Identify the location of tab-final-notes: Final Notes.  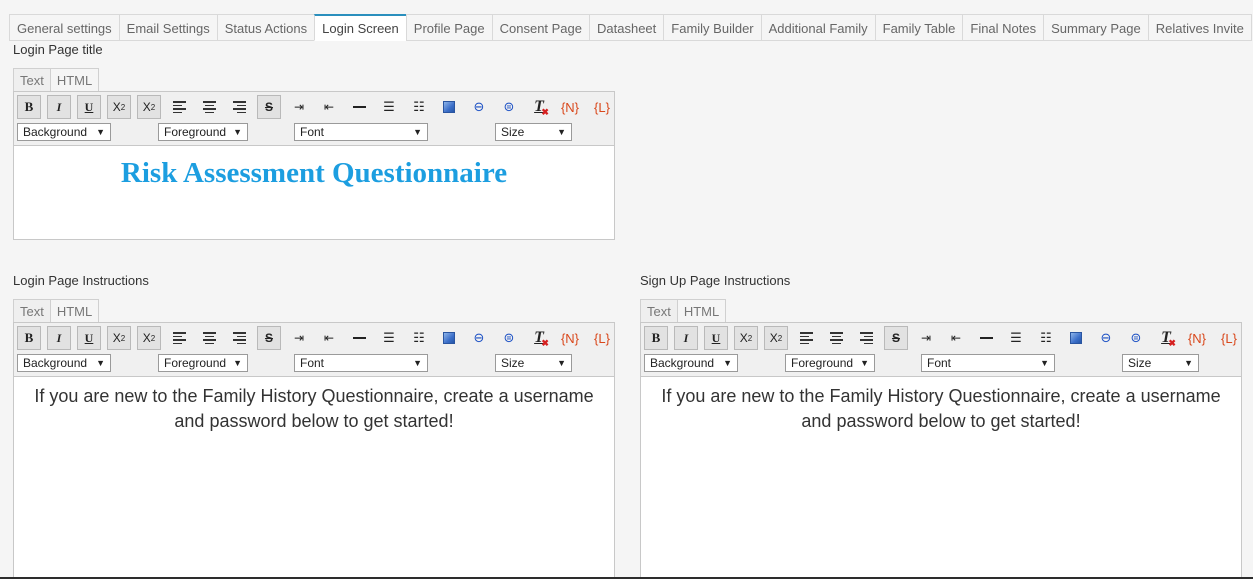
(1003, 27).